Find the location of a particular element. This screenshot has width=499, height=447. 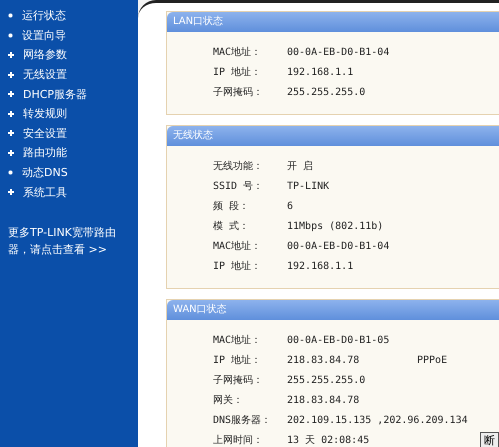

field-value: 开 启 is located at coordinates (300, 166).